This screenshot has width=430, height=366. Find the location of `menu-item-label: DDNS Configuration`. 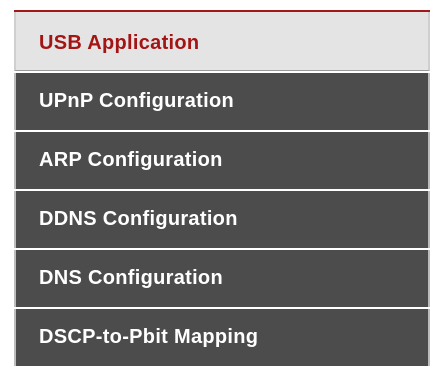

menu-item-label: DDNS Configuration is located at coordinates (138, 219).